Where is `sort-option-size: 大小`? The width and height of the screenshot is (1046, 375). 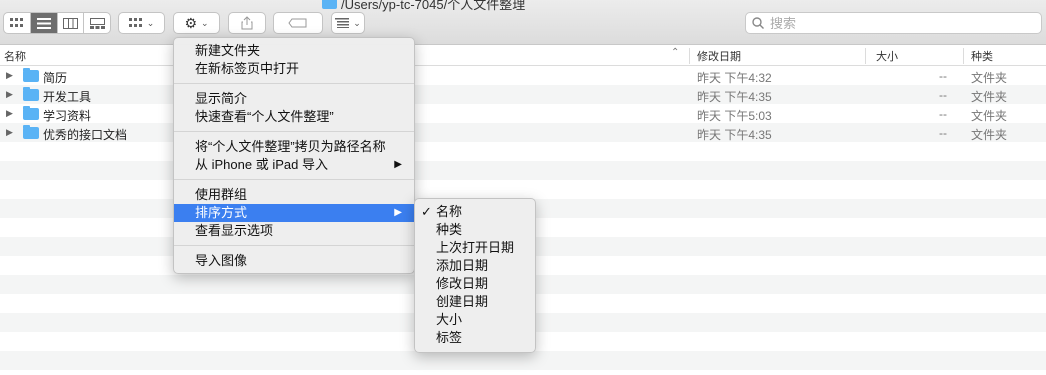
sort-option-size: 大小 is located at coordinates (475, 320).